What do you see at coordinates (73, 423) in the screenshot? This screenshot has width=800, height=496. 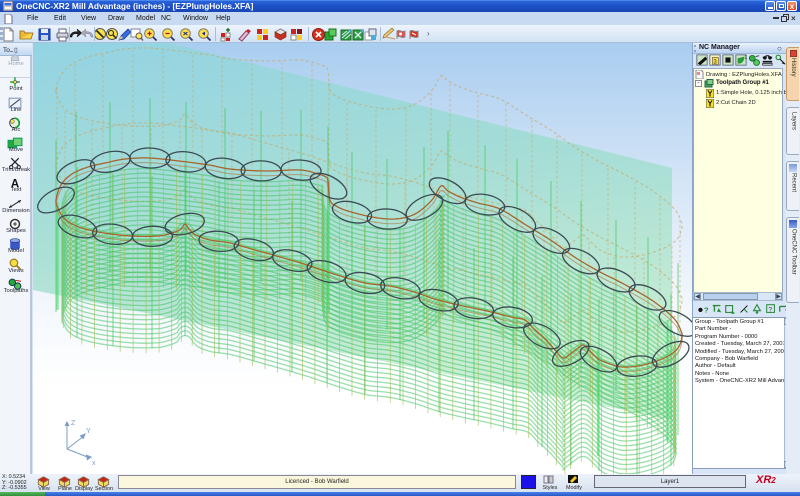 I see `svg-text: Z` at bounding box center [73, 423].